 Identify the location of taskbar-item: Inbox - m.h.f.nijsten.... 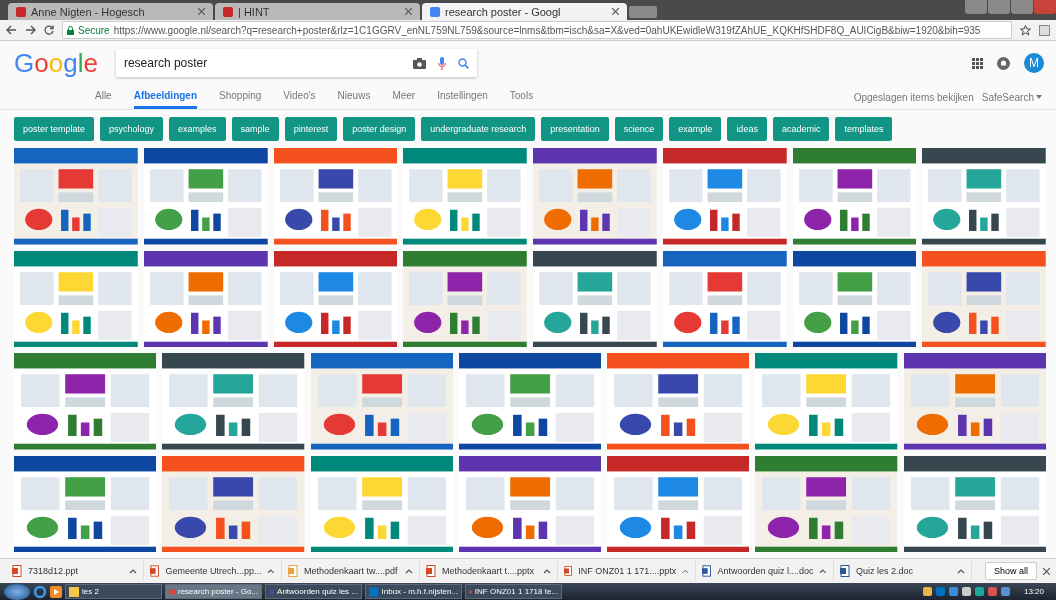
(413, 591).